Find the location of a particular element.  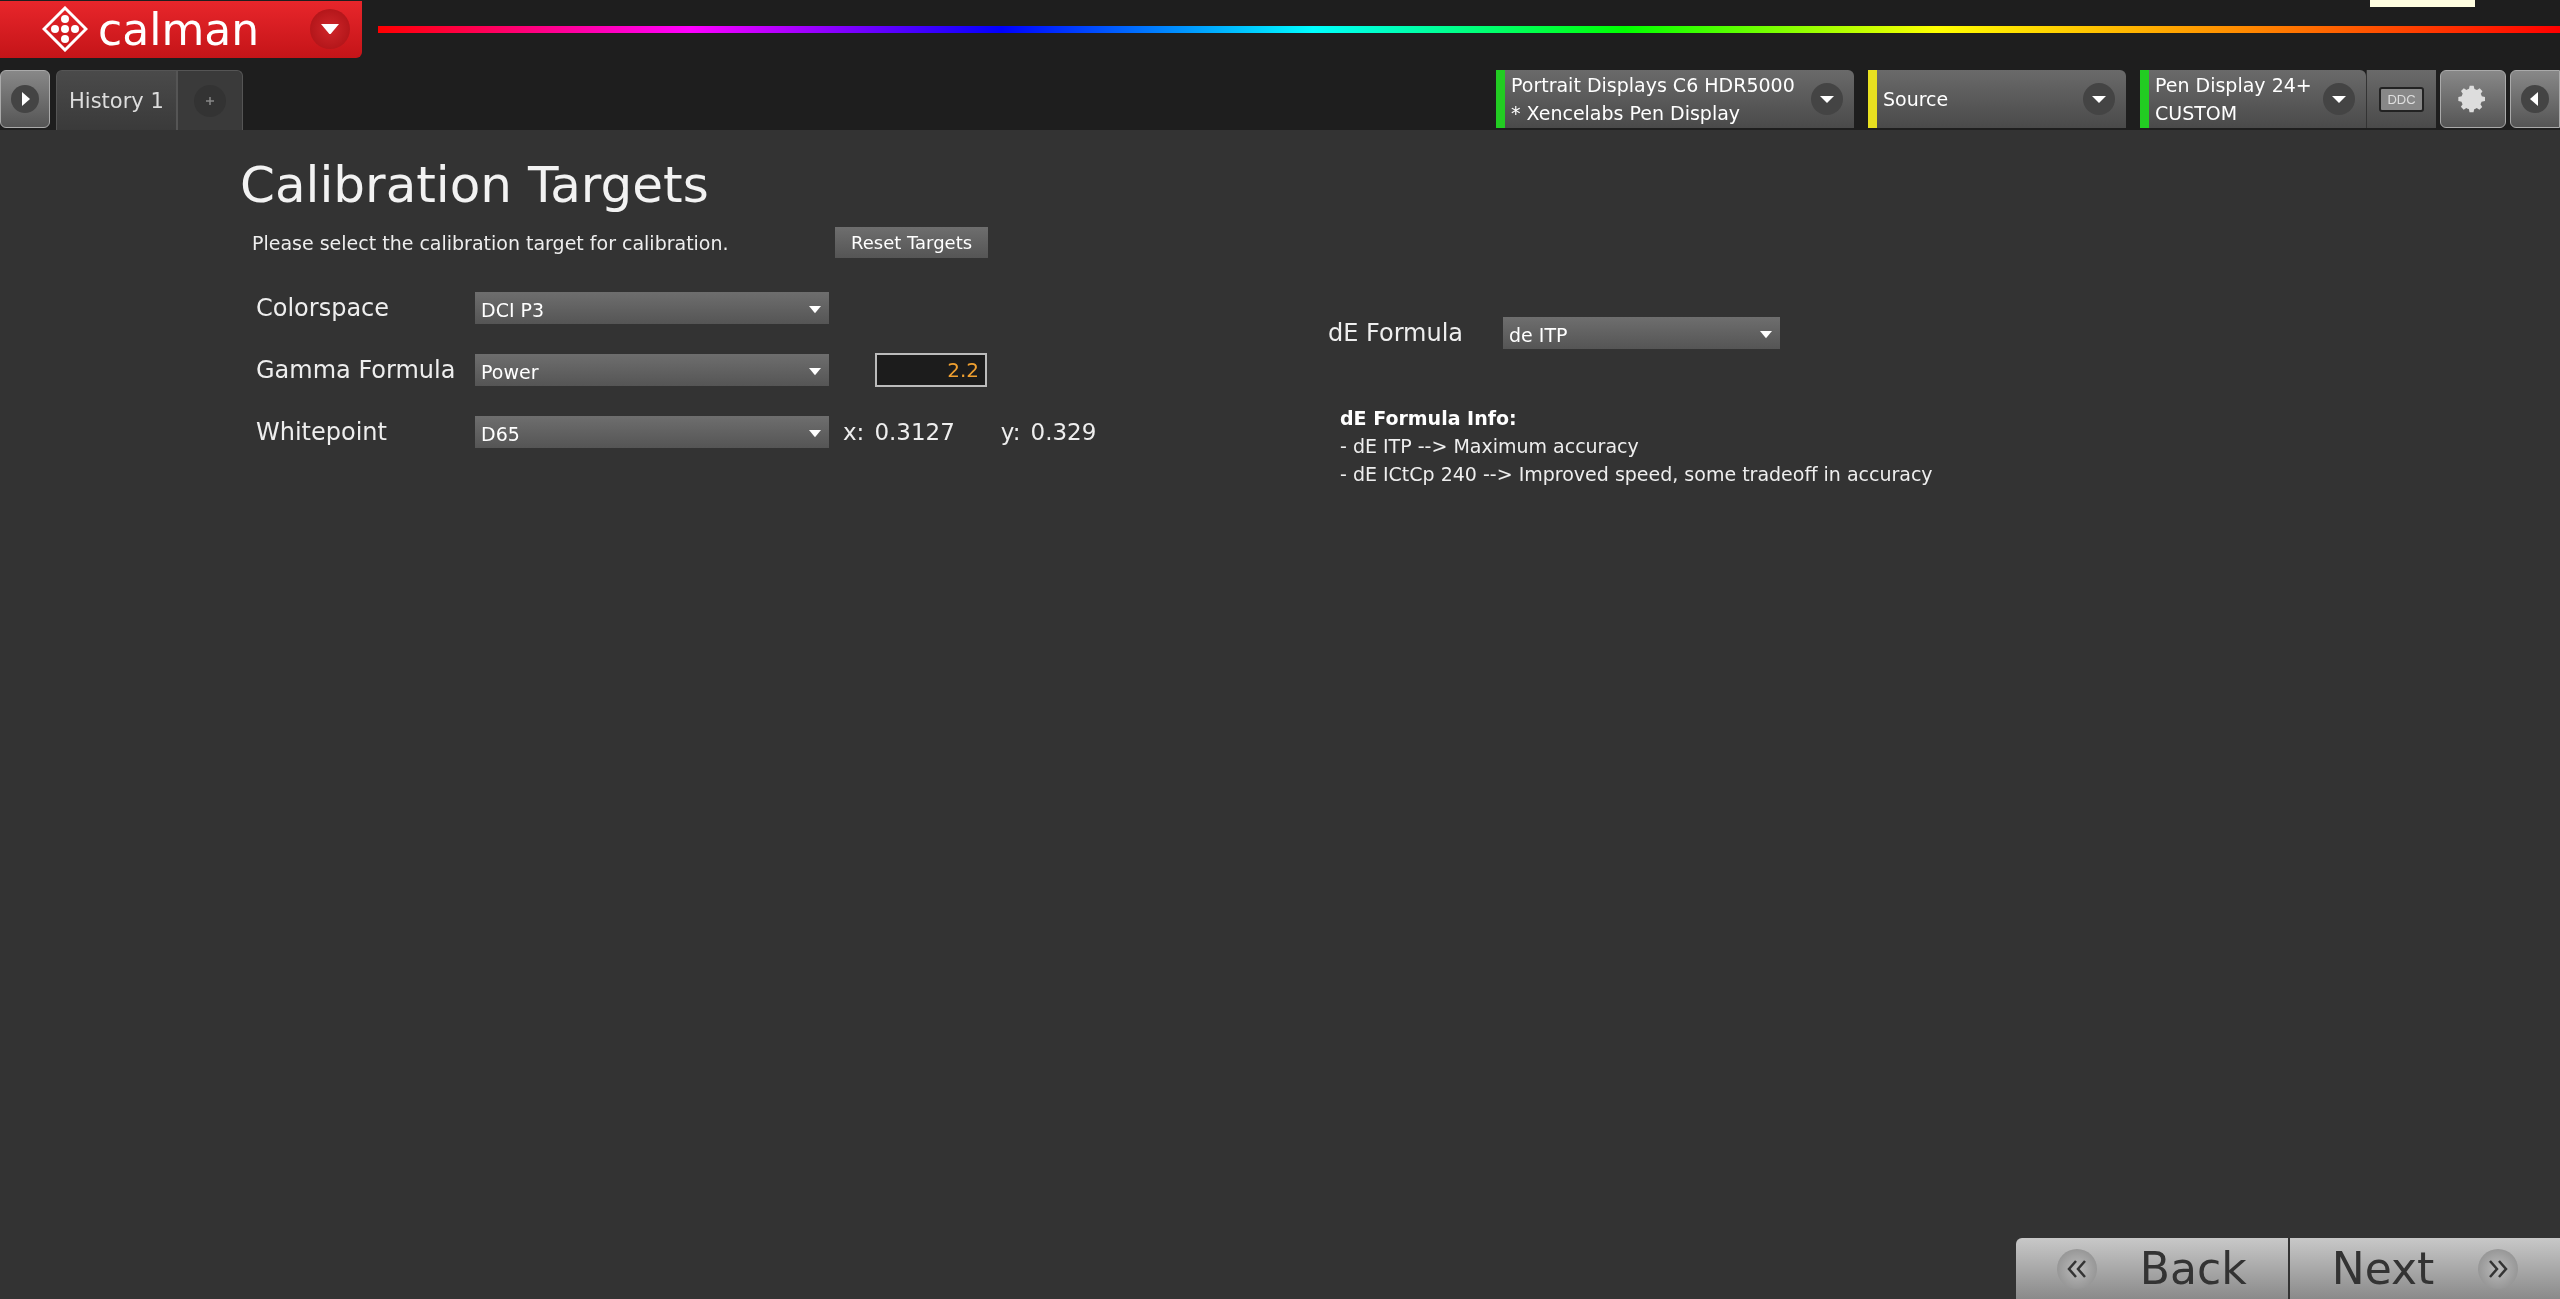

coordinate-value: 0.329 is located at coordinates (1063, 432).